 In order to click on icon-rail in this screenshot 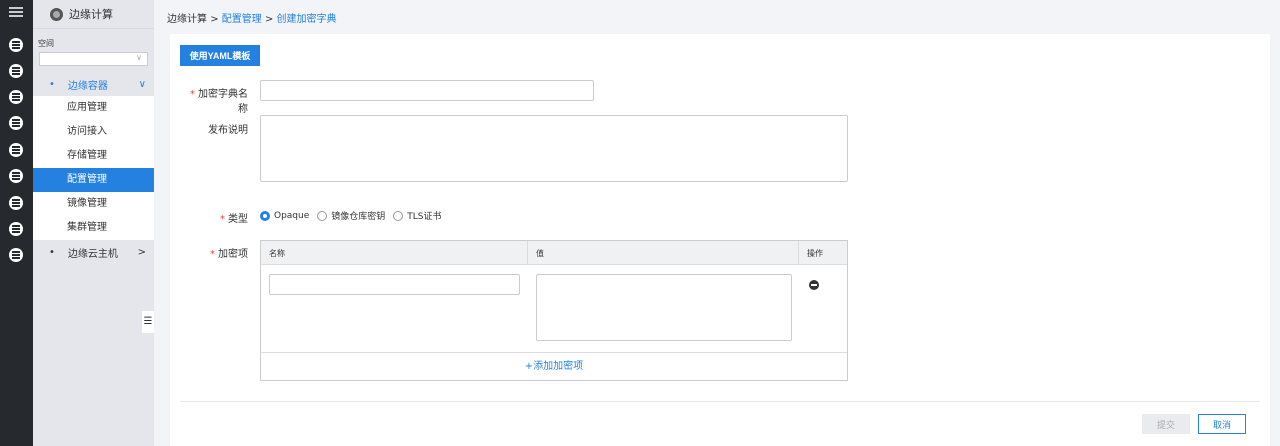, I will do `click(16, 223)`.